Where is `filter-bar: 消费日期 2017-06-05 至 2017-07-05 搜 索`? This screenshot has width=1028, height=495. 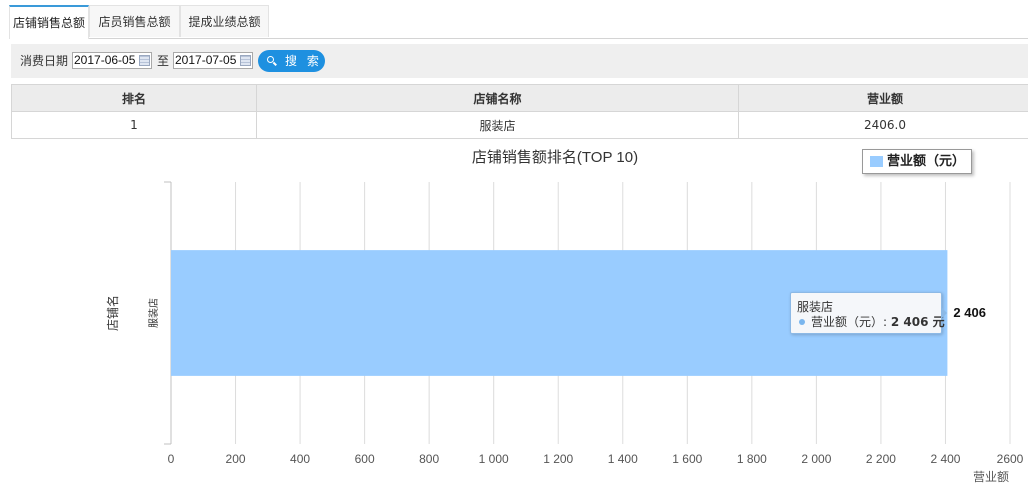 filter-bar: 消费日期 2017-06-05 至 2017-07-05 搜 索 is located at coordinates (519, 61).